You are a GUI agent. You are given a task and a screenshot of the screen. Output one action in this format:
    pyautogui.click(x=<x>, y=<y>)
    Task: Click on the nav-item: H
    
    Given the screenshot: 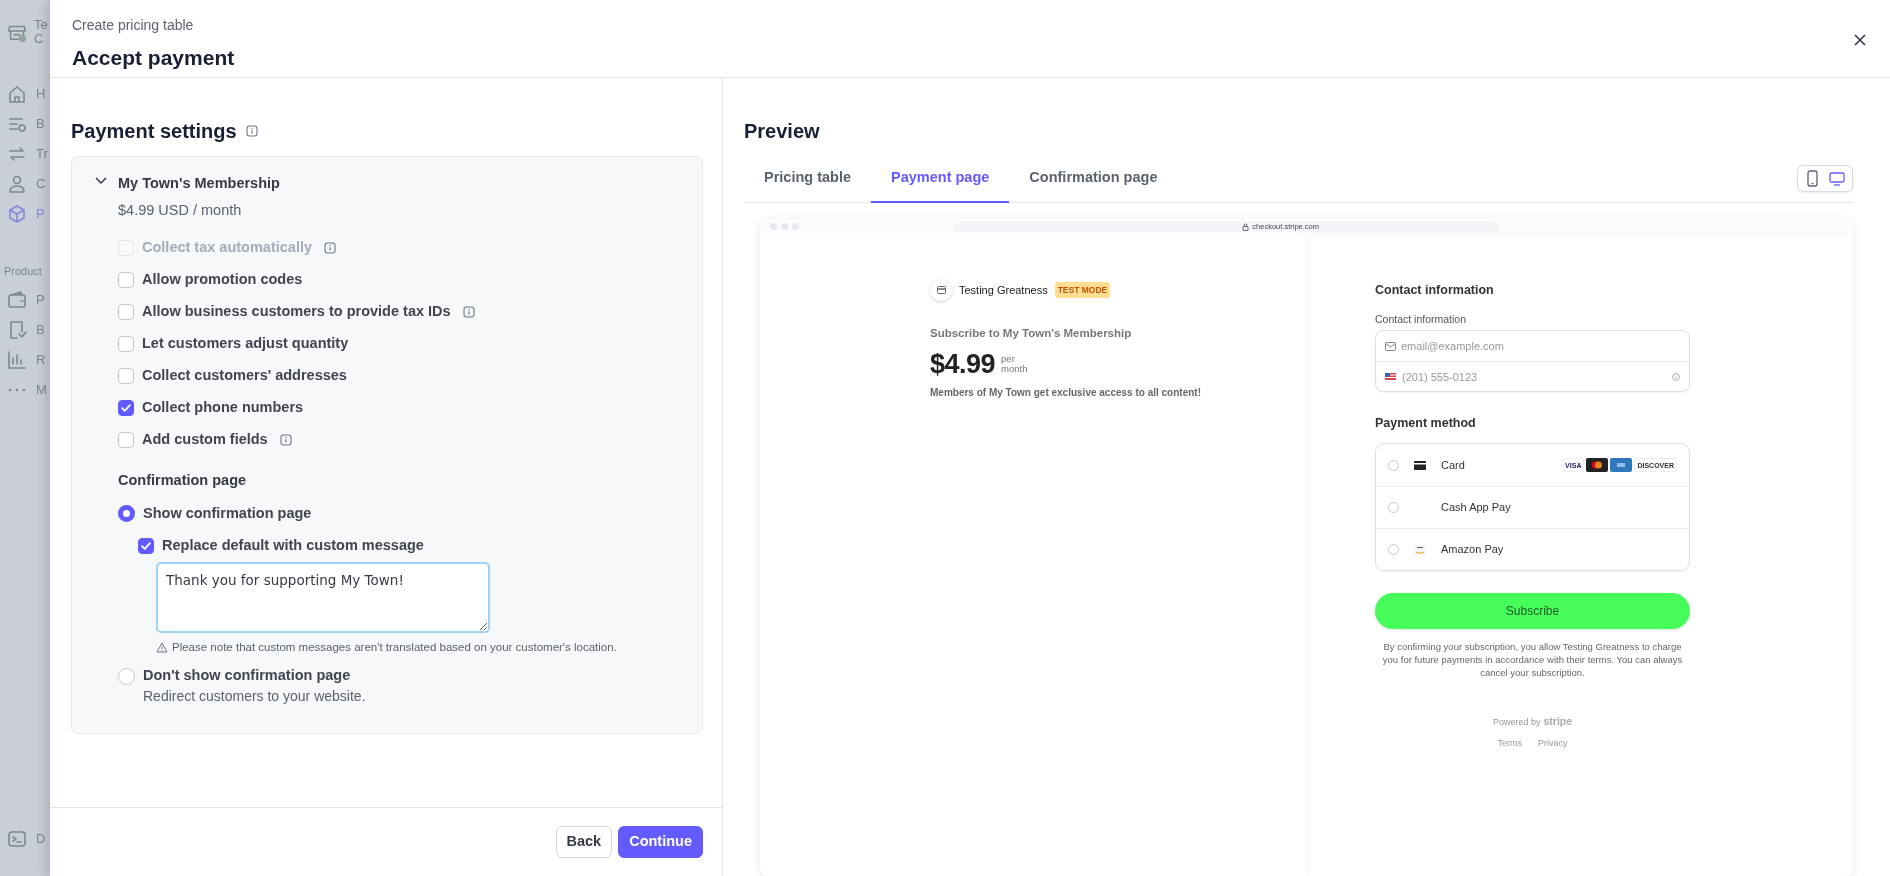 What is the action you would take?
    pyautogui.click(x=28, y=93)
    